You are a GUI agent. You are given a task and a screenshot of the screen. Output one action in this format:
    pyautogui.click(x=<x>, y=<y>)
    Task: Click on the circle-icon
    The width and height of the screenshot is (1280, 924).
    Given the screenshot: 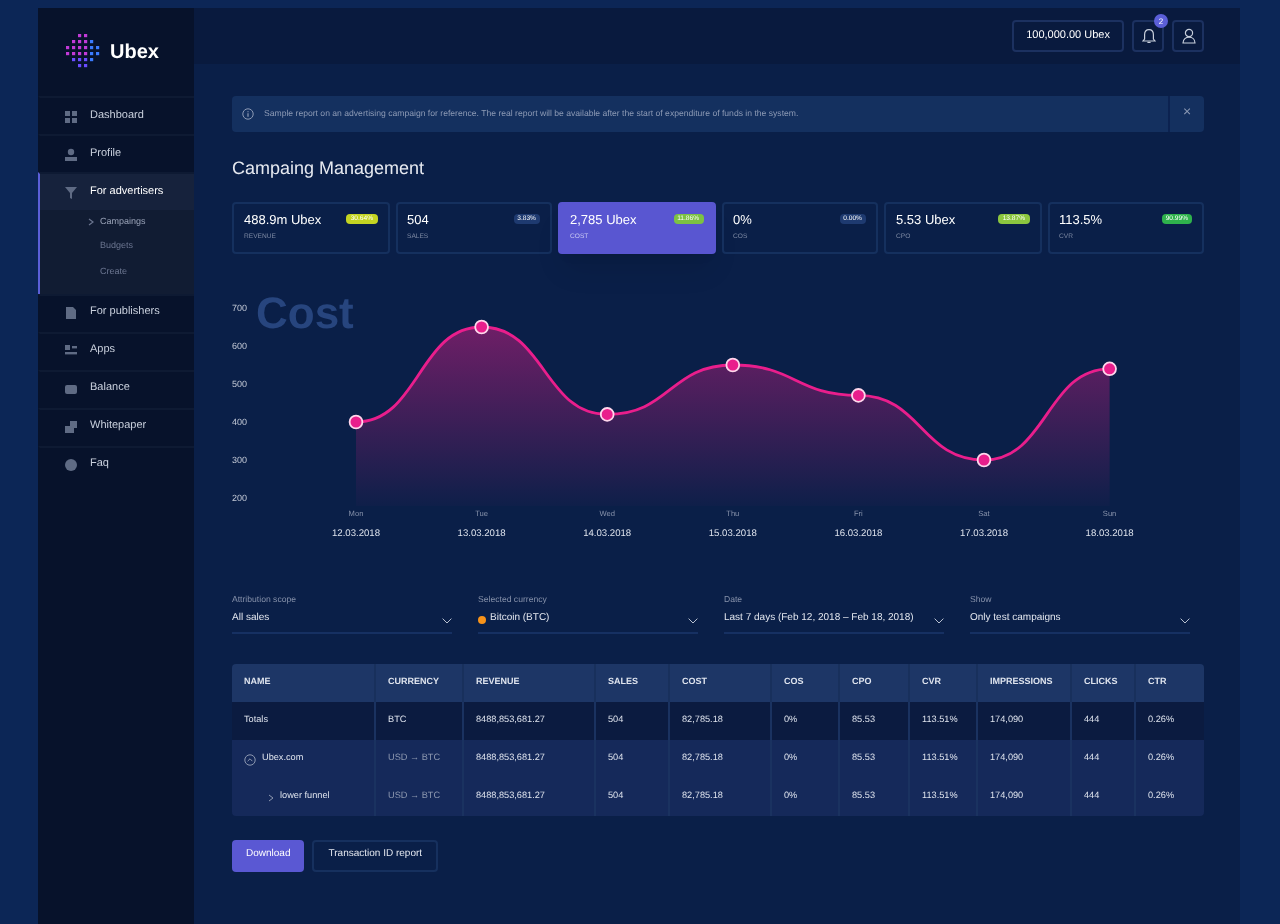 What is the action you would take?
    pyautogui.click(x=71, y=465)
    